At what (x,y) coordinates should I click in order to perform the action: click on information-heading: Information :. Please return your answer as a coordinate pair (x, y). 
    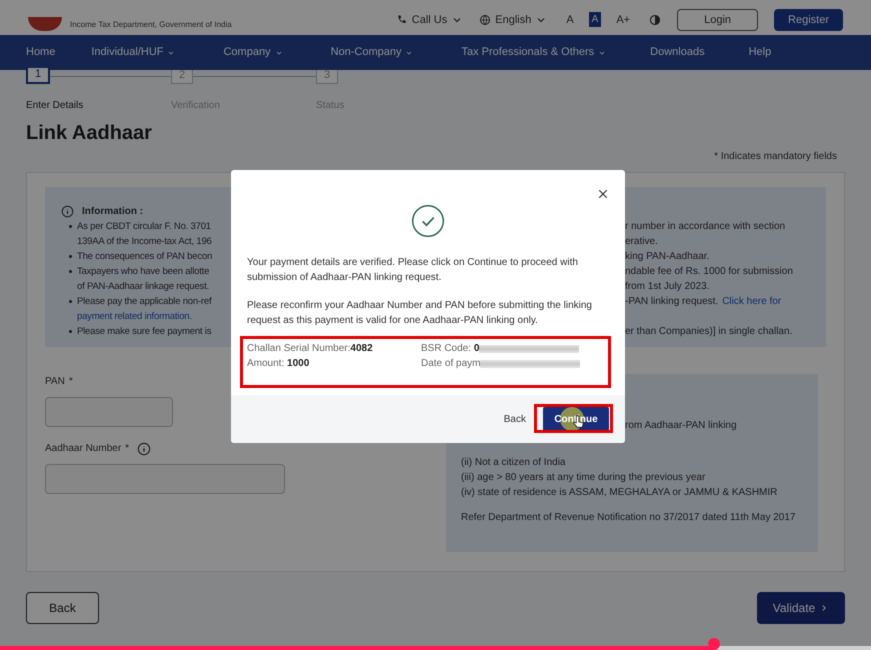
    Looking at the image, I should click on (113, 212).